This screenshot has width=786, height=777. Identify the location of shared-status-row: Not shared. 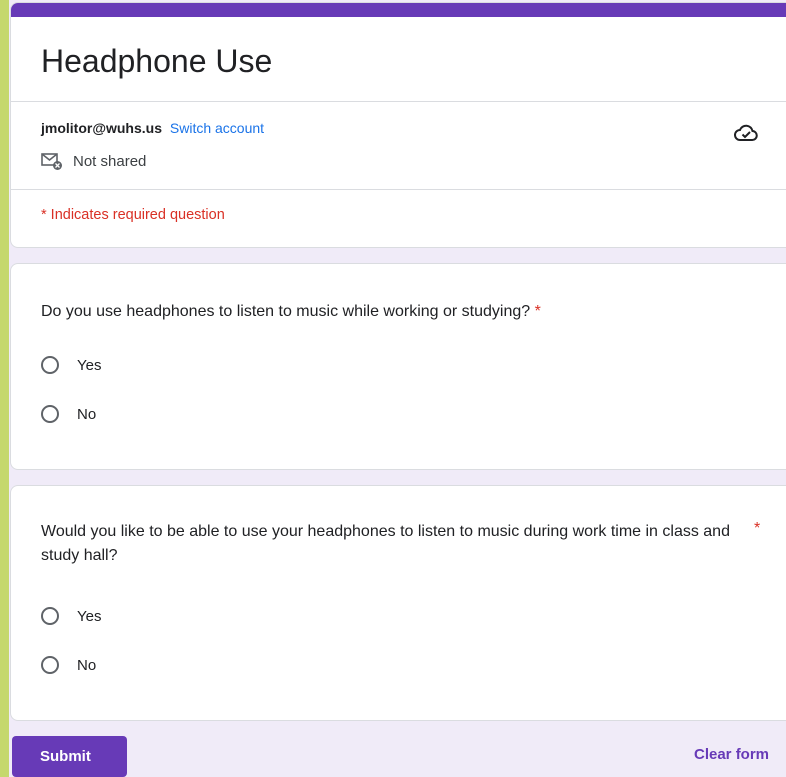
(93, 161).